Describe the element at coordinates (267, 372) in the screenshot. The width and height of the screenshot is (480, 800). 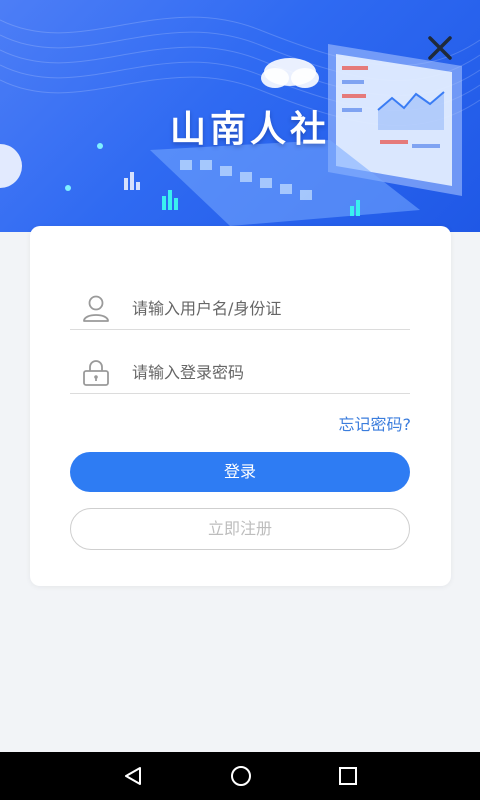
I see `password-input` at that location.